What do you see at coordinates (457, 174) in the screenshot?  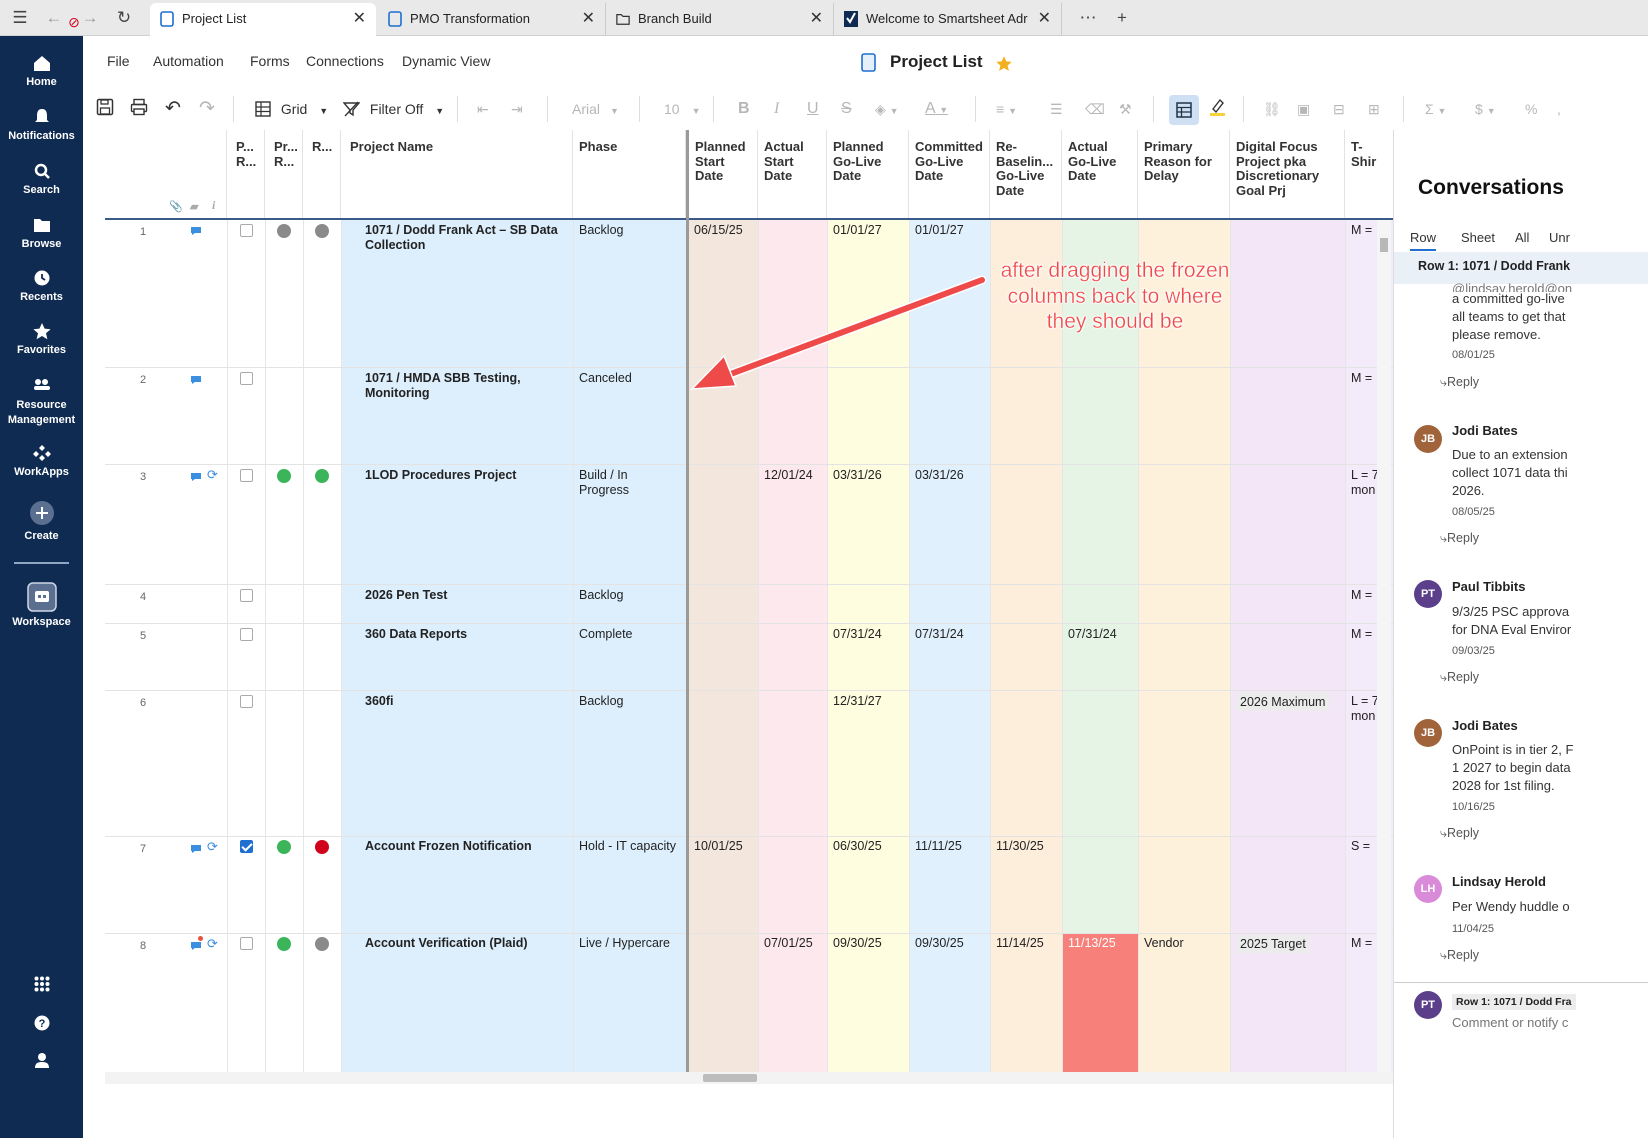 I see `column-header: Project Name` at bounding box center [457, 174].